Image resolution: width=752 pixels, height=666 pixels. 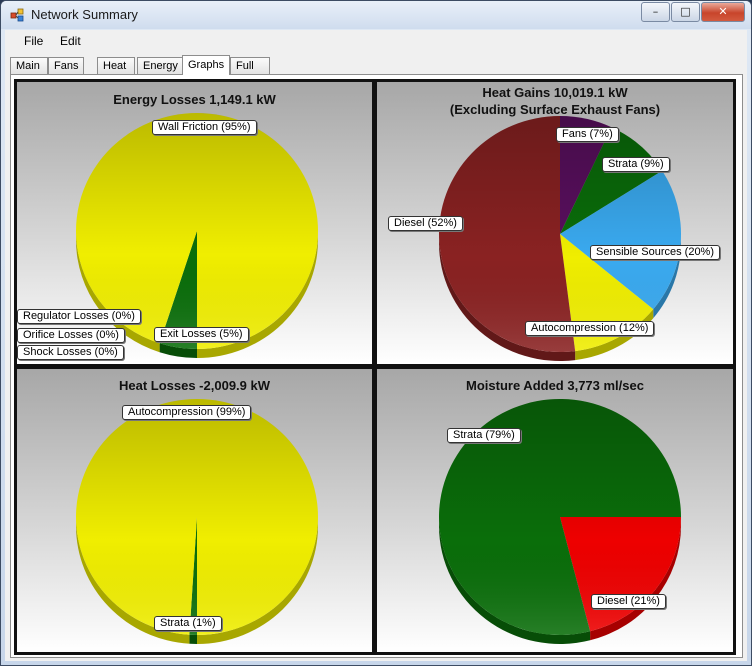 What do you see at coordinates (84, 14) in the screenshot?
I see `window-title: Network Summary` at bounding box center [84, 14].